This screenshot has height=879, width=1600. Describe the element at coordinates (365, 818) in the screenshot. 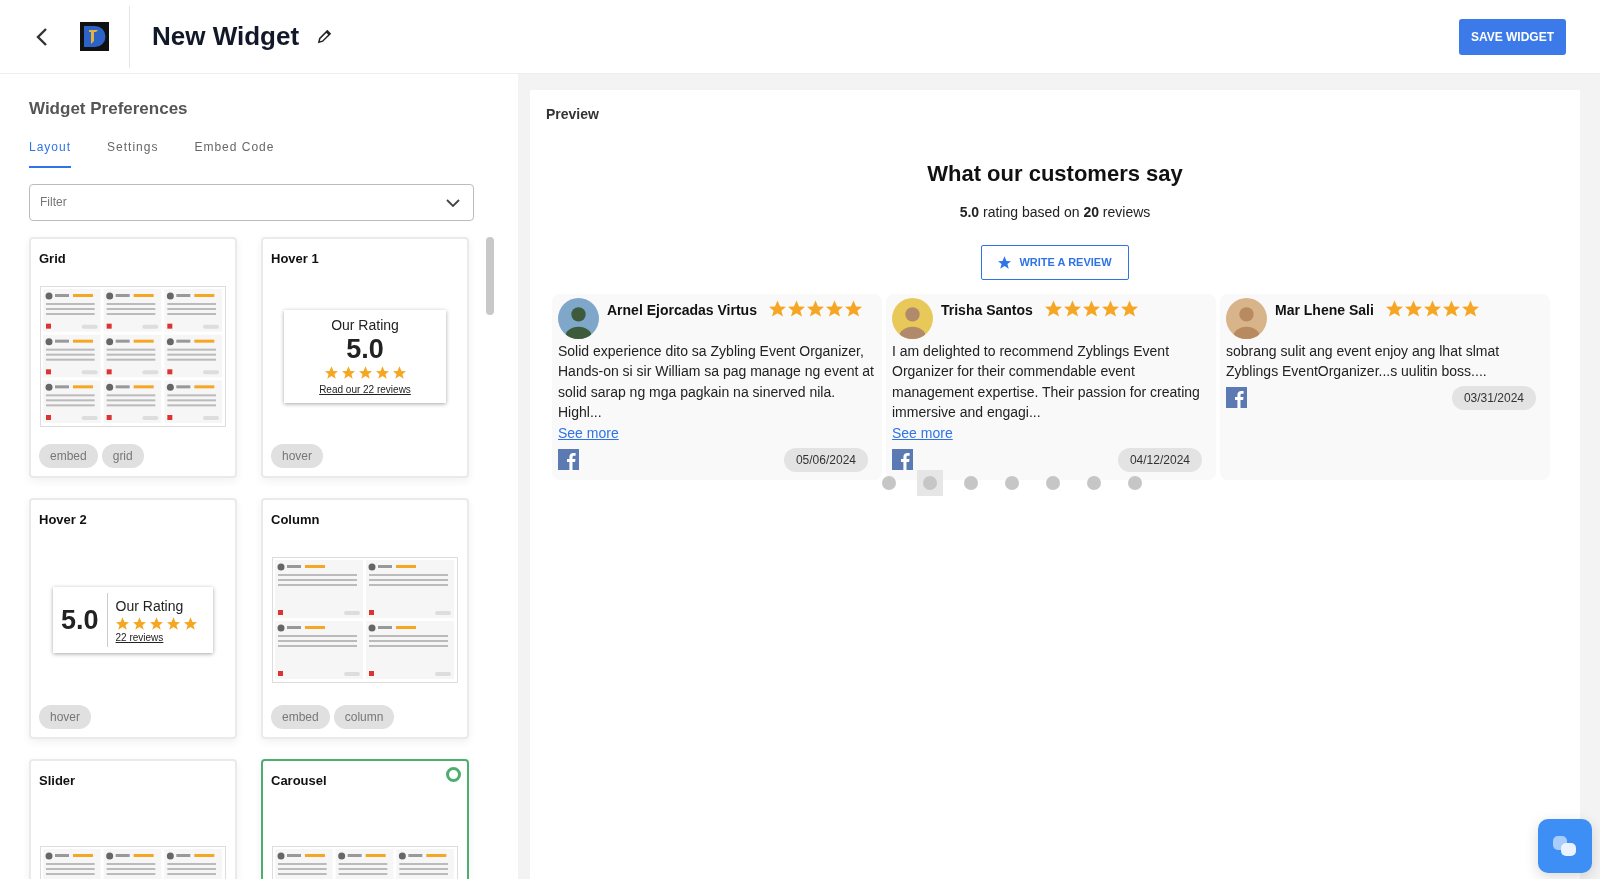

I see `layout-card: Carousel` at that location.